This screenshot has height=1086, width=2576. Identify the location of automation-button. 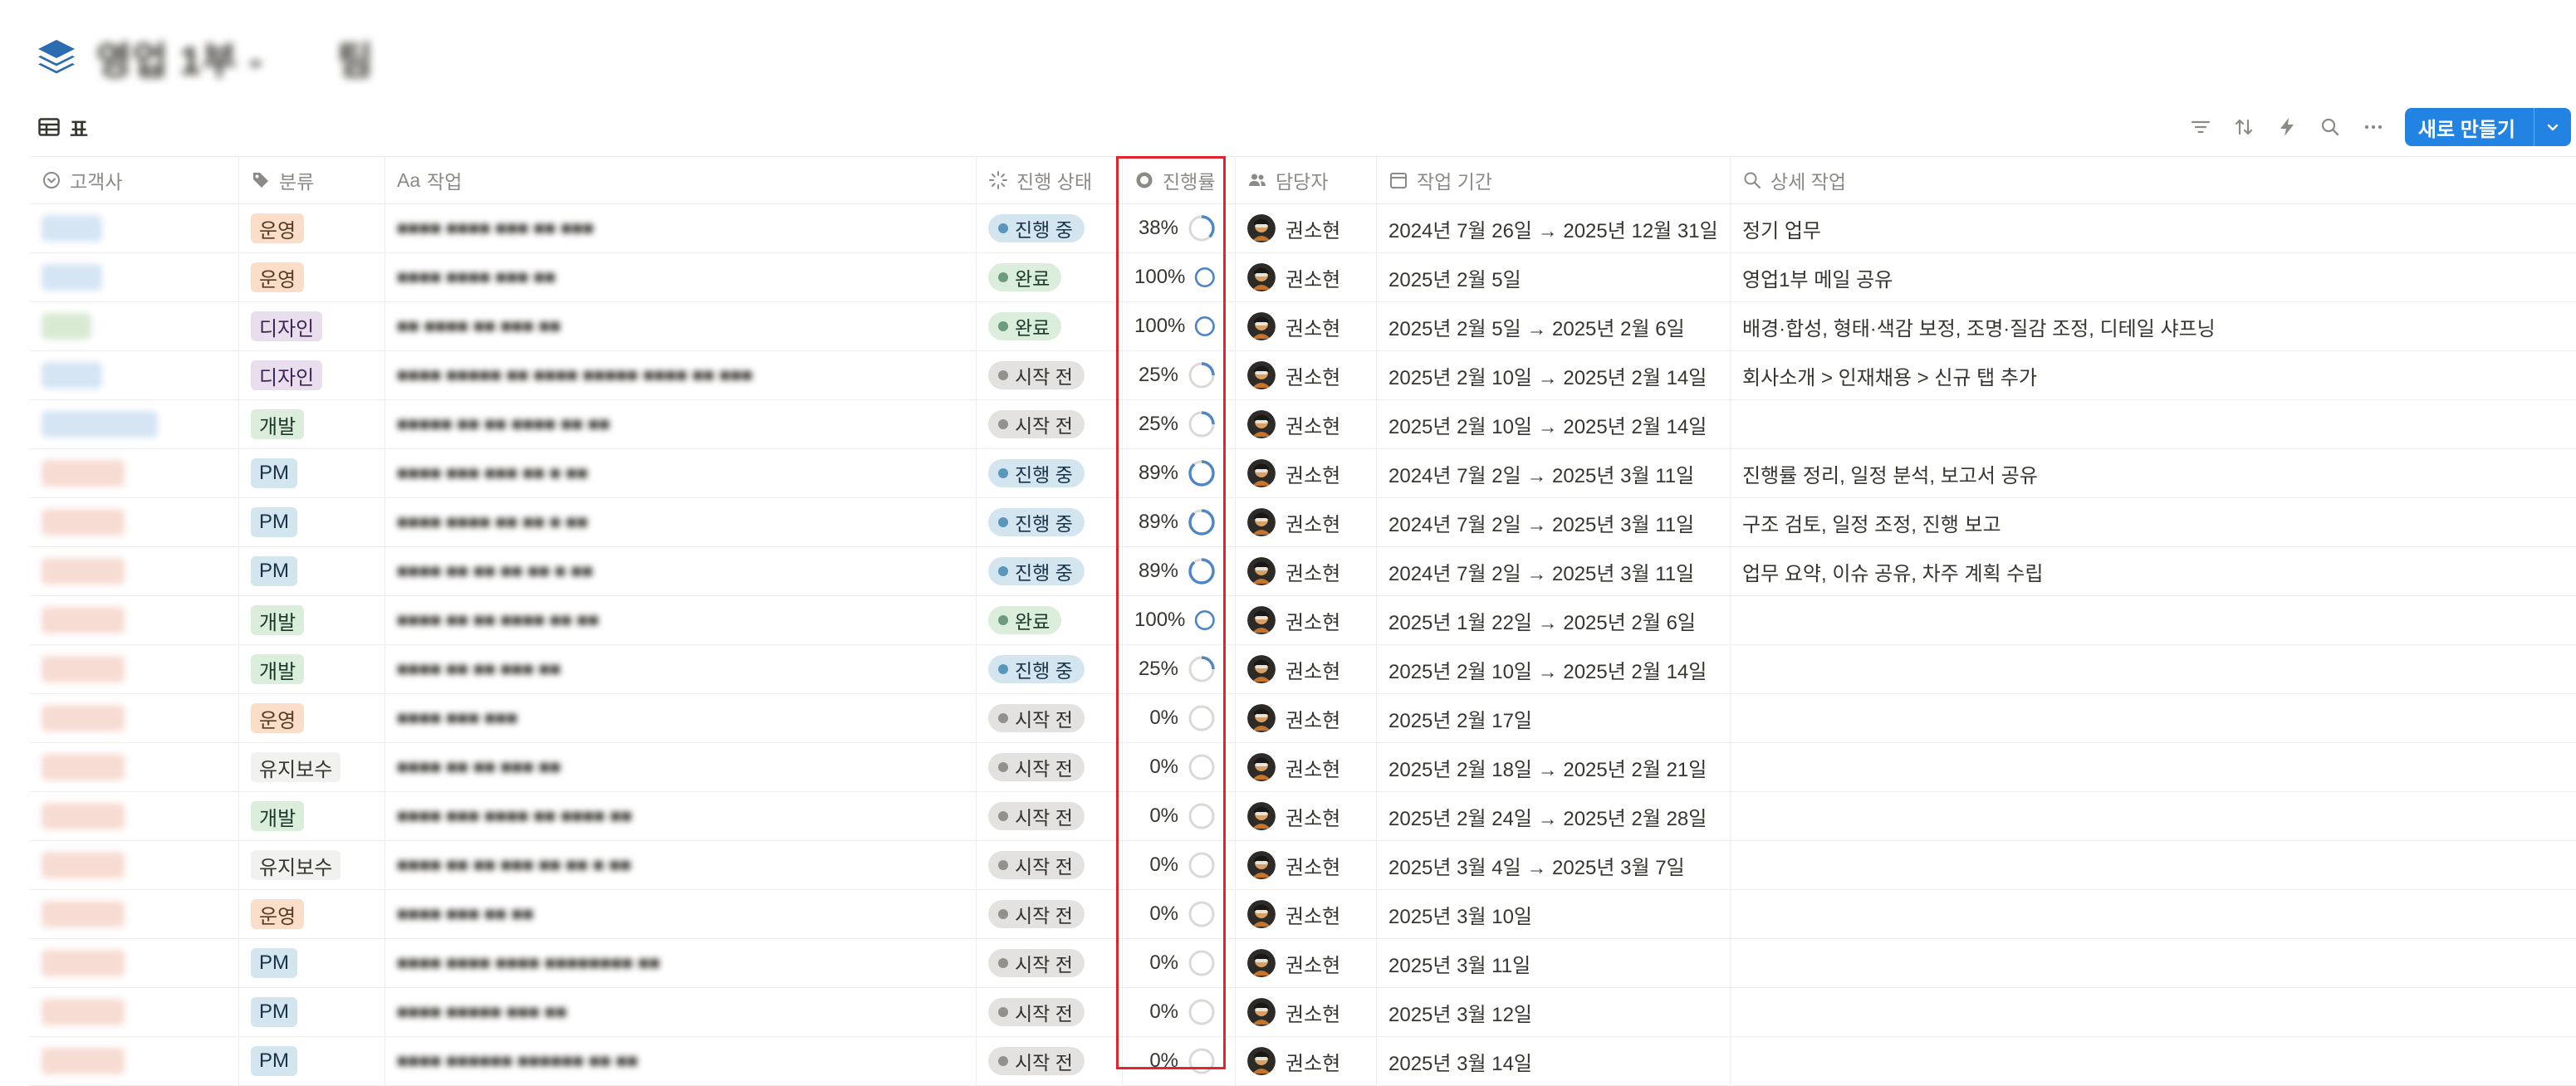
(2287, 127).